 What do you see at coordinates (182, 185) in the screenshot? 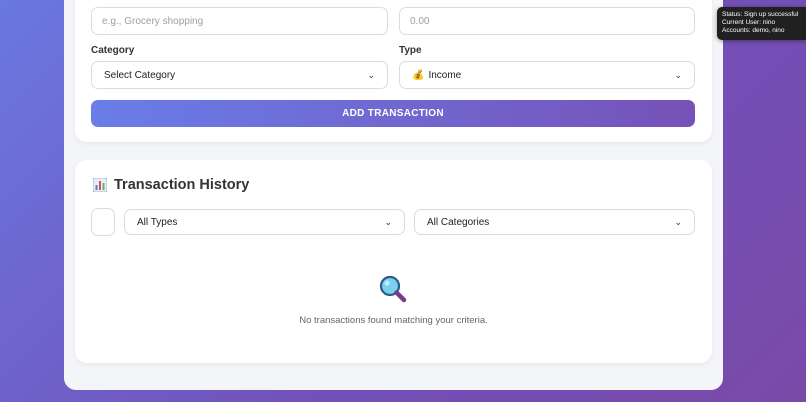
I see `history-title-text: Transaction History` at bounding box center [182, 185].